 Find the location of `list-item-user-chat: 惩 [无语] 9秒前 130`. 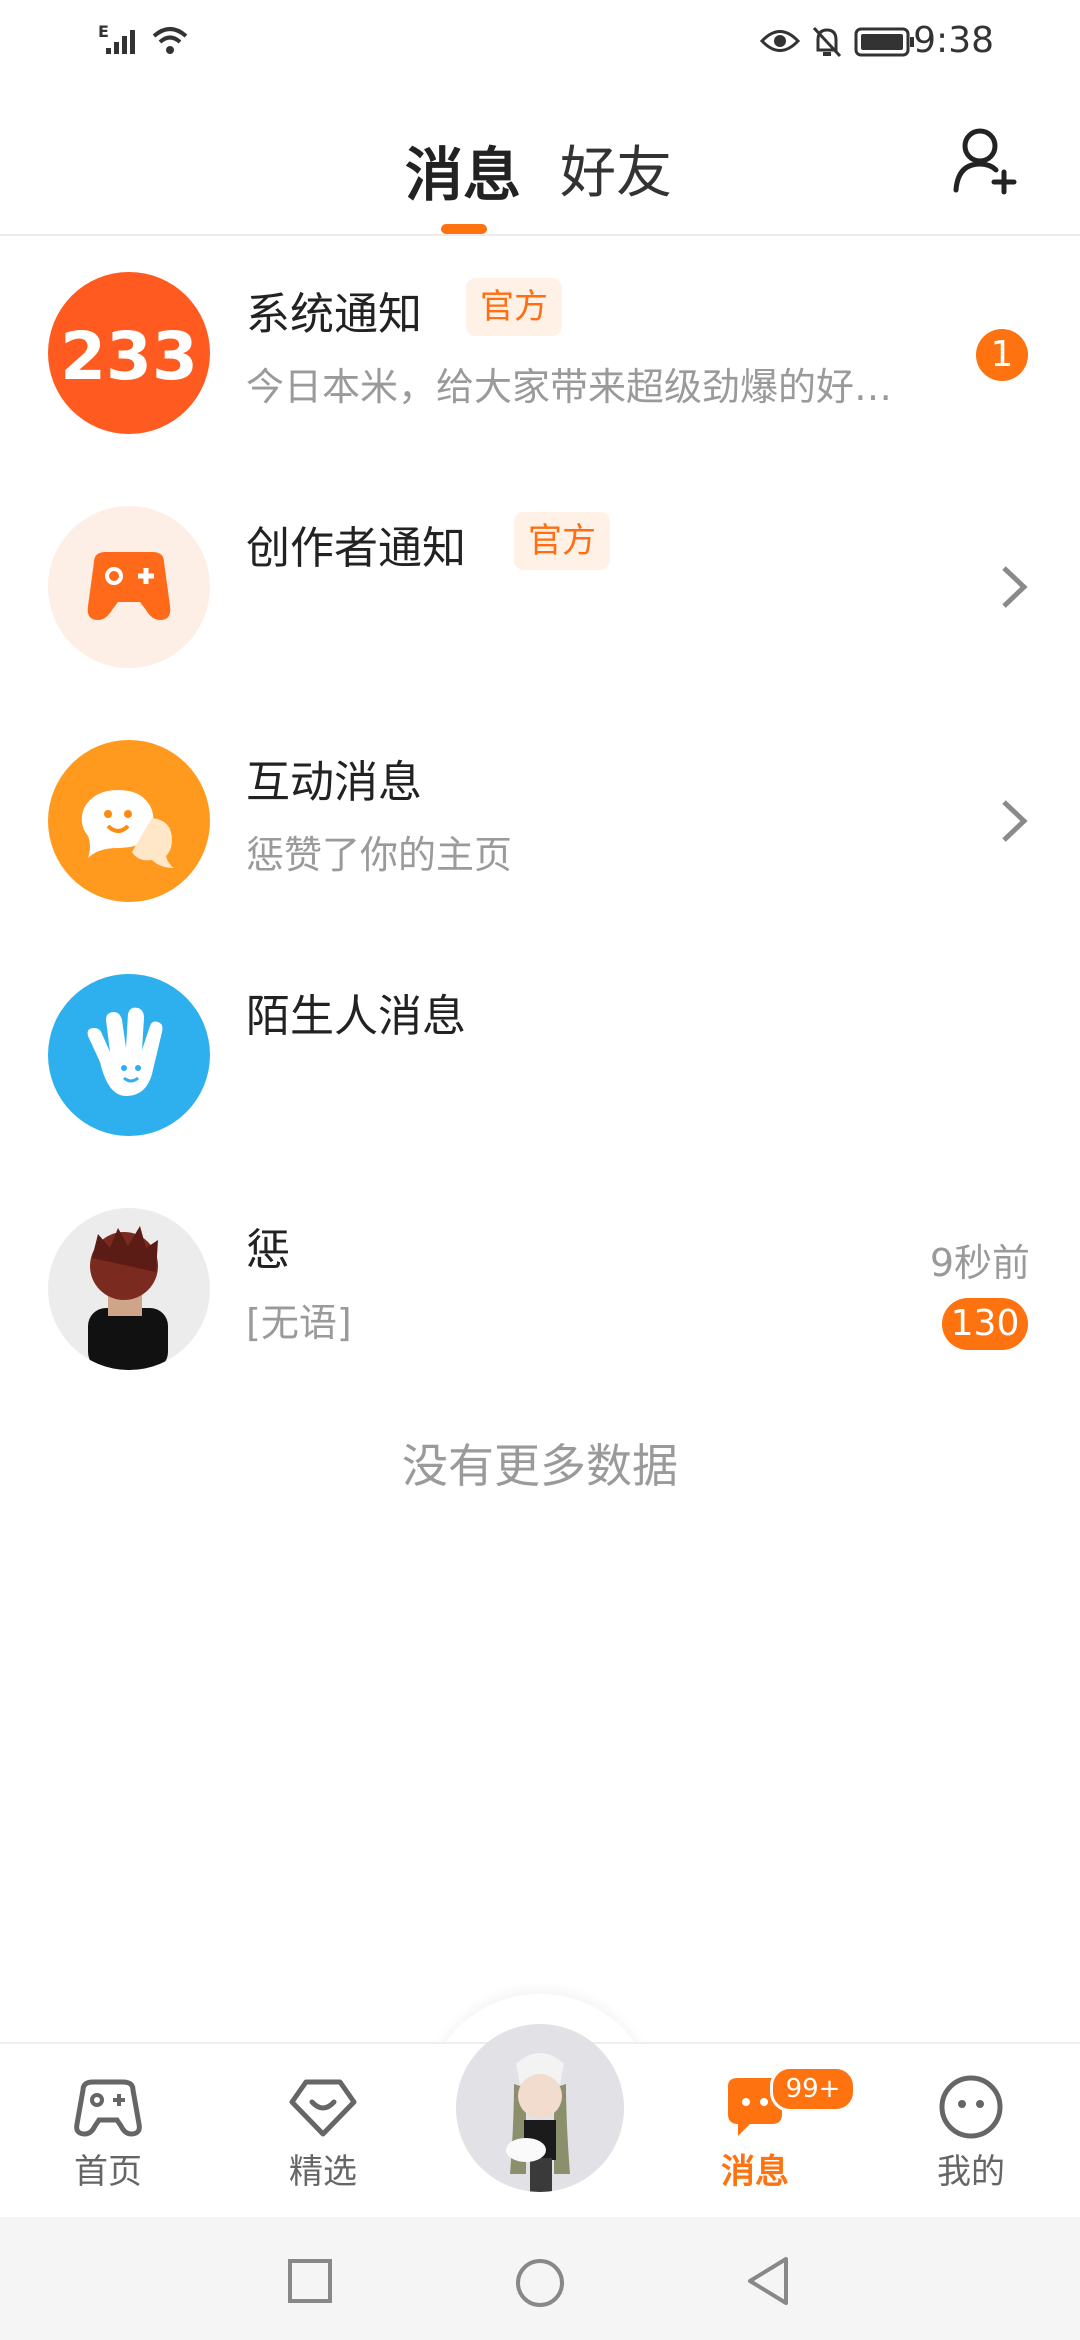

list-item-user-chat: 惩 [无语] 9秒前 130 is located at coordinates (540, 1289).